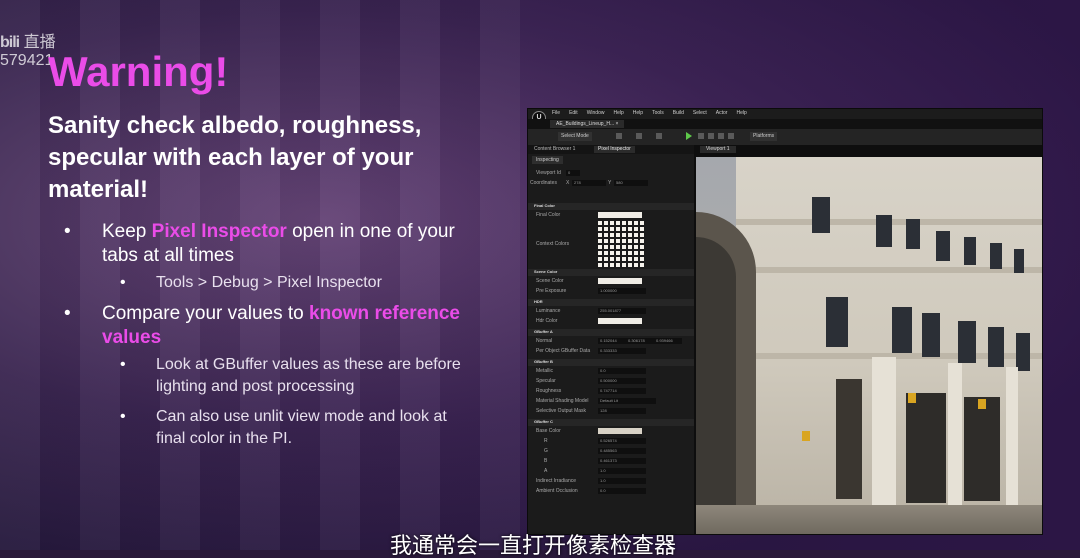  I want to click on section-label: Scene Color, so click(546, 271).